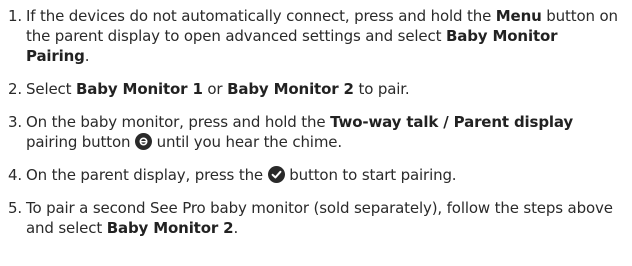  What do you see at coordinates (81, 142) in the screenshot?
I see `step-text-part: pairing button` at bounding box center [81, 142].